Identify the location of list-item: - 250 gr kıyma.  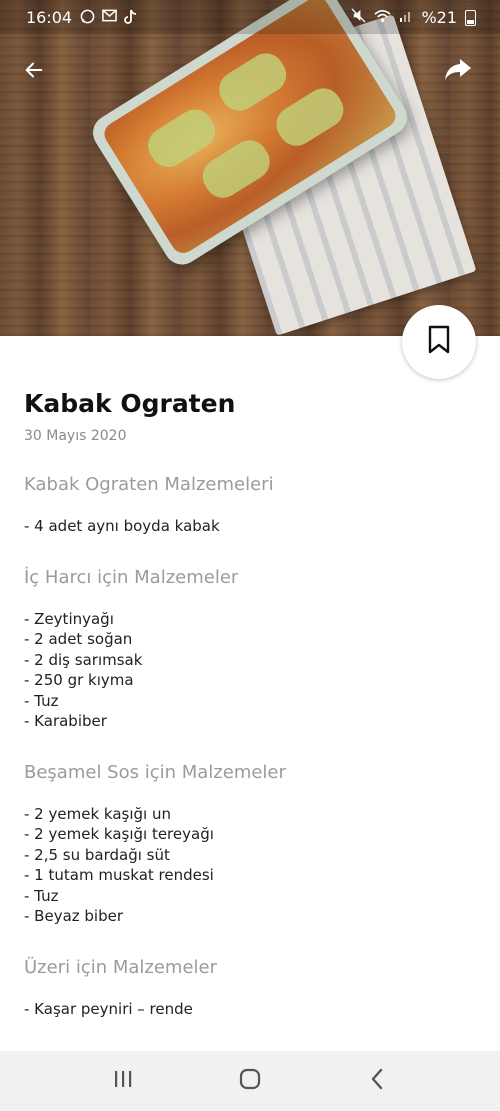
(79, 680).